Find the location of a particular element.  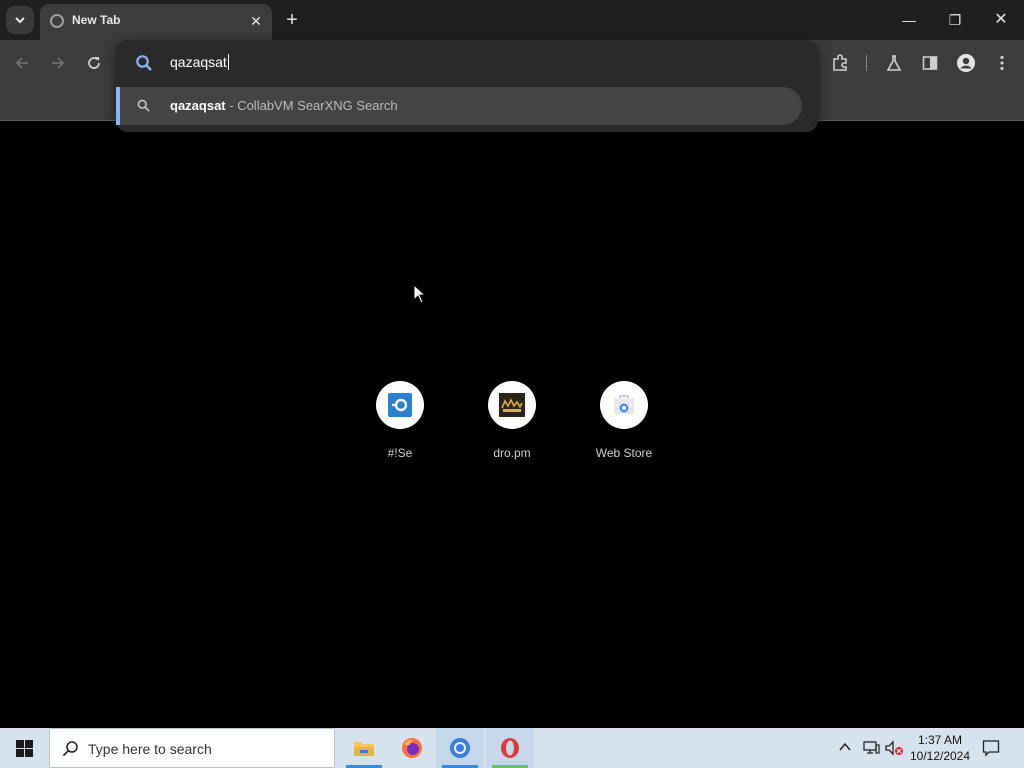

taskbar-firefox is located at coordinates (412, 748).